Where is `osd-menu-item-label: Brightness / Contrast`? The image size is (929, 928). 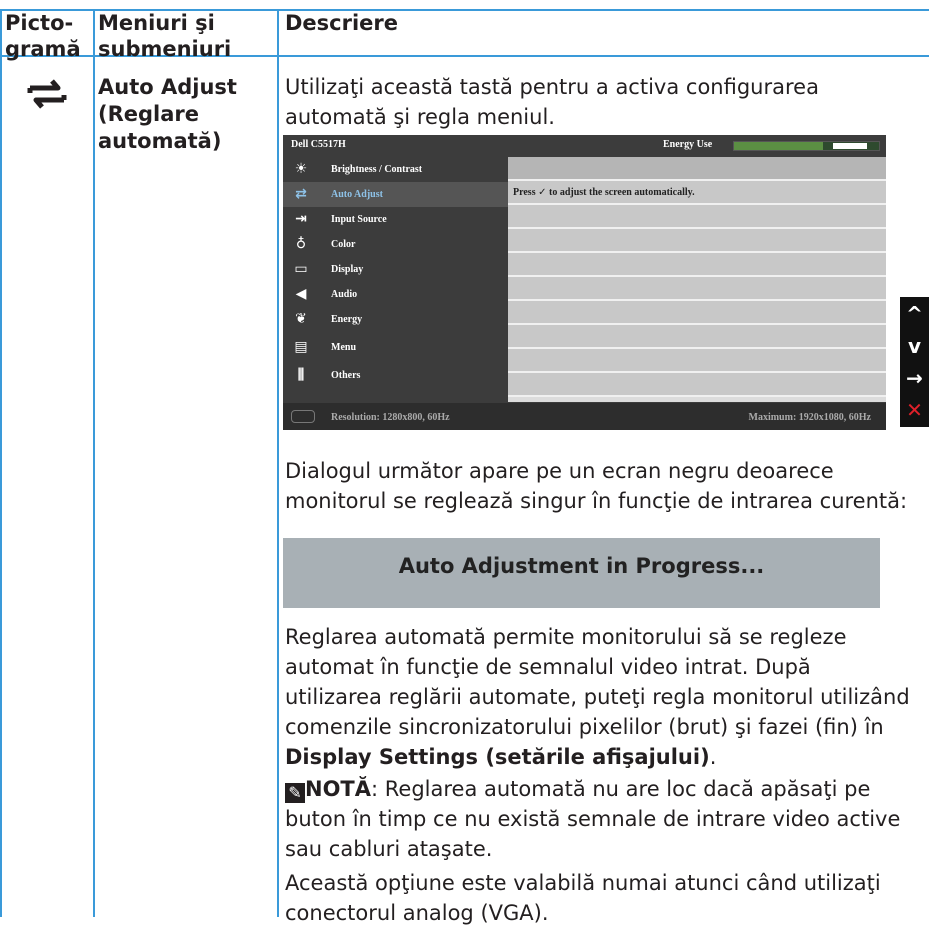 osd-menu-item-label: Brightness / Contrast is located at coordinates (377, 169).